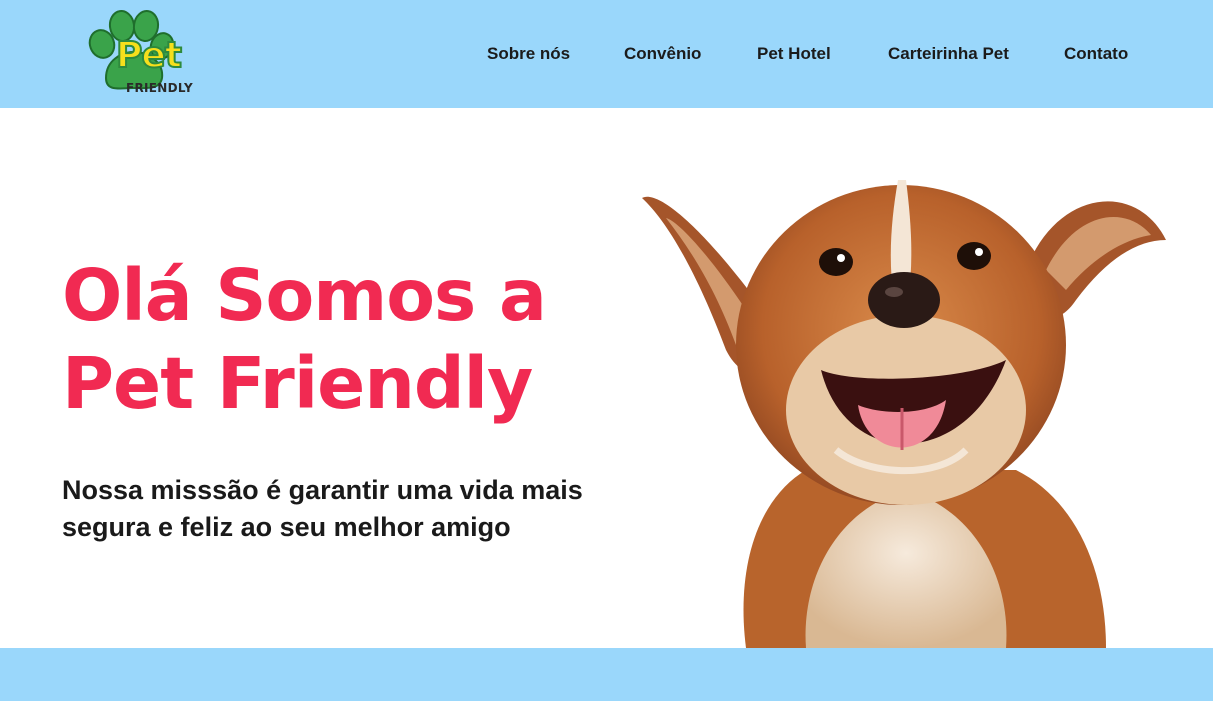 Image resolution: width=1213 pixels, height=701 pixels. What do you see at coordinates (149, 55) in the screenshot?
I see `logo-word: Pet` at bounding box center [149, 55].